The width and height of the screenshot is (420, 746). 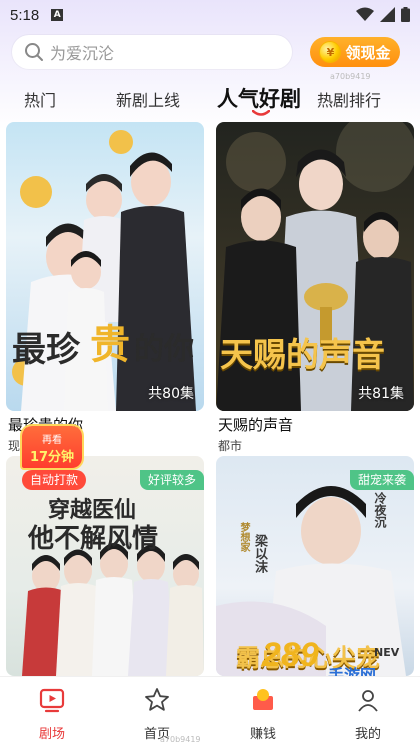 I want to click on tab-new-releases: 新剧上线, so click(x=148, y=99).